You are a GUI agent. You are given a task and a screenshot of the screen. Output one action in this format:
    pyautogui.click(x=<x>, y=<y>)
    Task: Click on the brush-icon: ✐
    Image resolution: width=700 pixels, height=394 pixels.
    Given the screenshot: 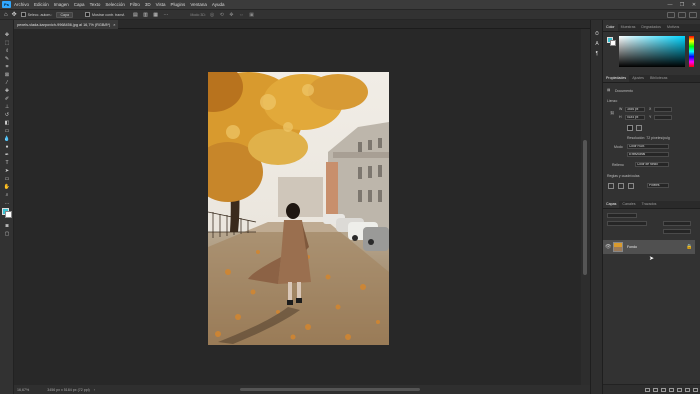 What is the action you would take?
    pyautogui.click(x=7, y=98)
    